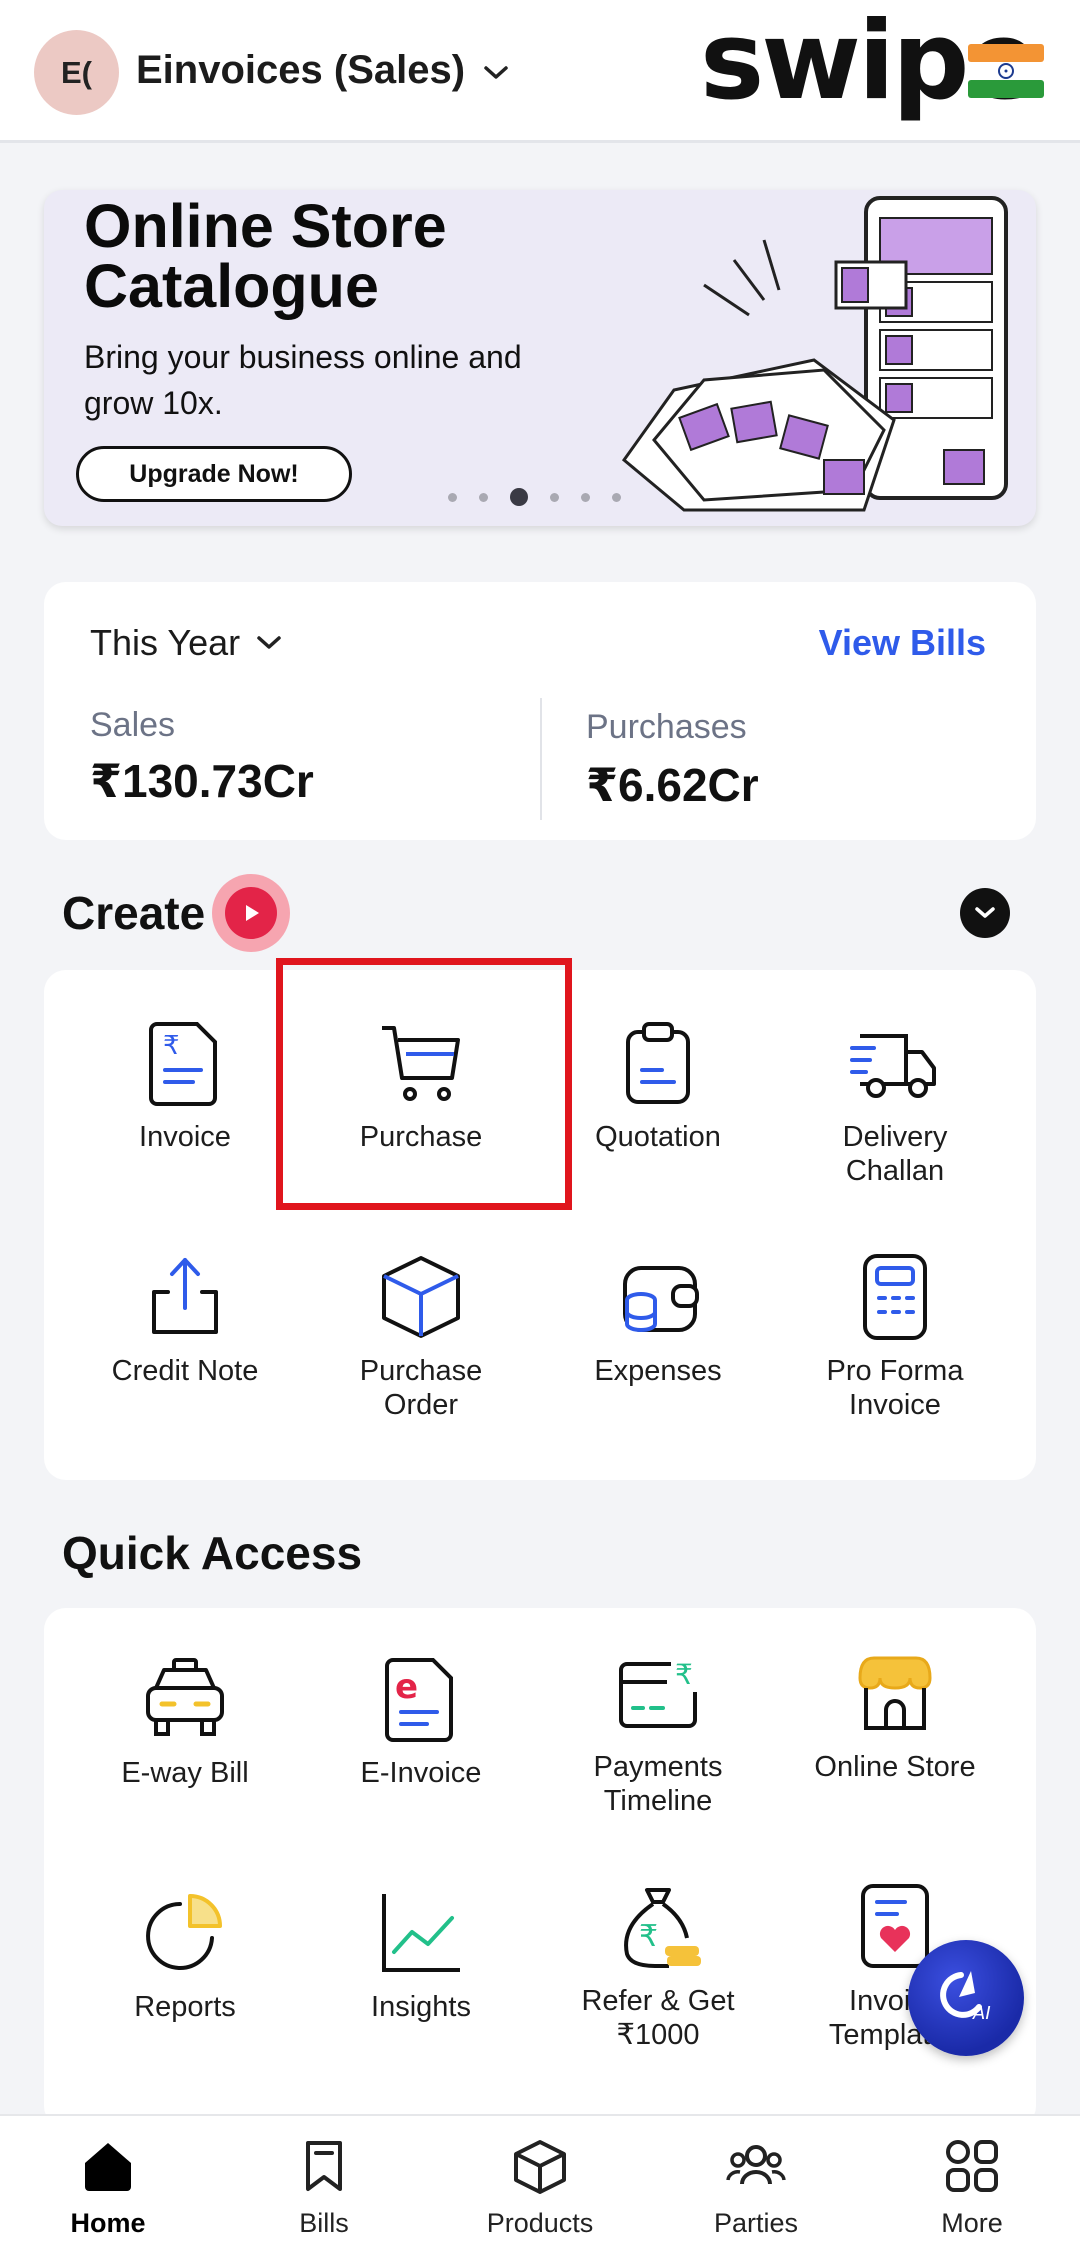 This screenshot has height=2249, width=1080. What do you see at coordinates (895, 1388) in the screenshot?
I see `tile-label: Pro Forma Invoice` at bounding box center [895, 1388].